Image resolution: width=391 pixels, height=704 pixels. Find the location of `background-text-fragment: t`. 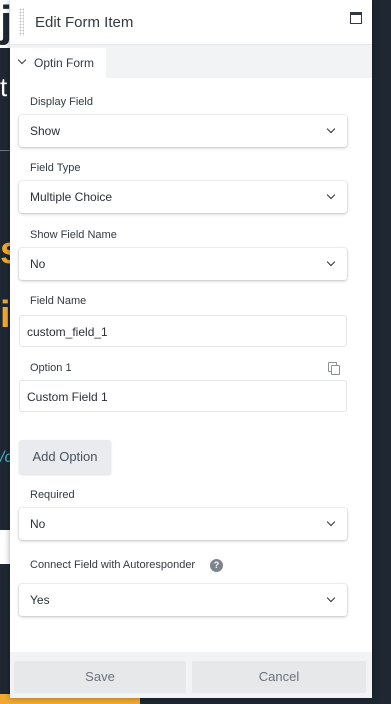

background-text-fragment: t is located at coordinates (4, 87).